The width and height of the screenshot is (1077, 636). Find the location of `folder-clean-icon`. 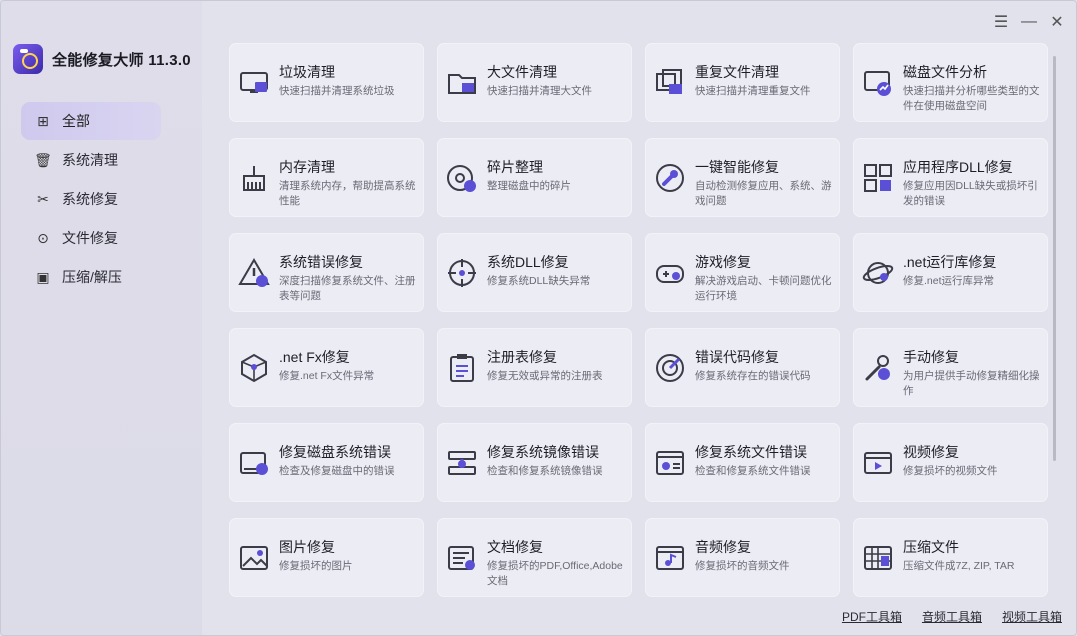

folder-clean-icon is located at coordinates (462, 83).